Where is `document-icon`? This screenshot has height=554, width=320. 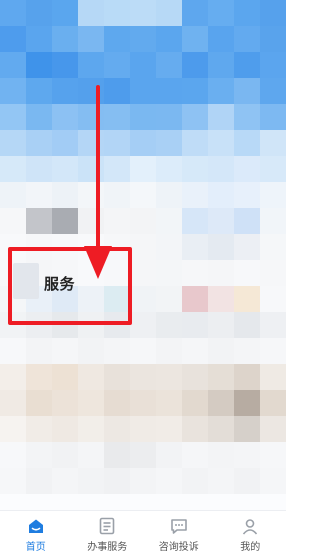
document-icon is located at coordinates (107, 526).